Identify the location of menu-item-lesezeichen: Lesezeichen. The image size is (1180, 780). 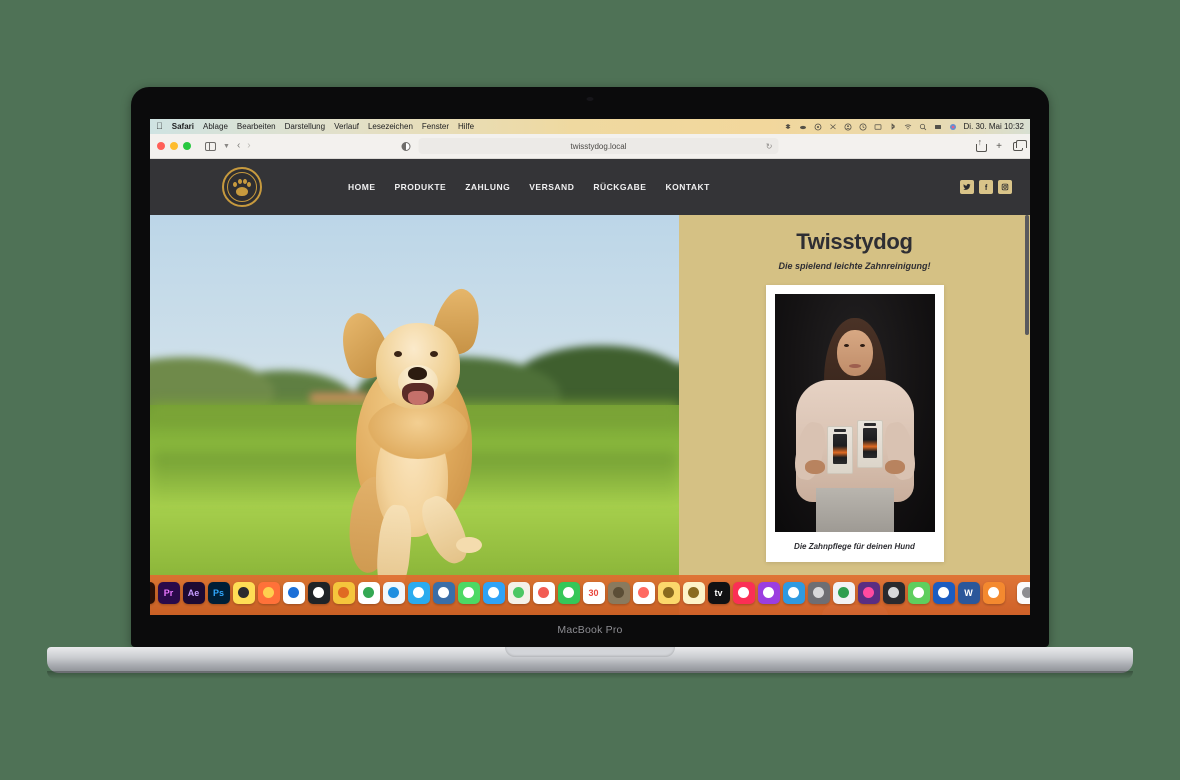
(390, 126).